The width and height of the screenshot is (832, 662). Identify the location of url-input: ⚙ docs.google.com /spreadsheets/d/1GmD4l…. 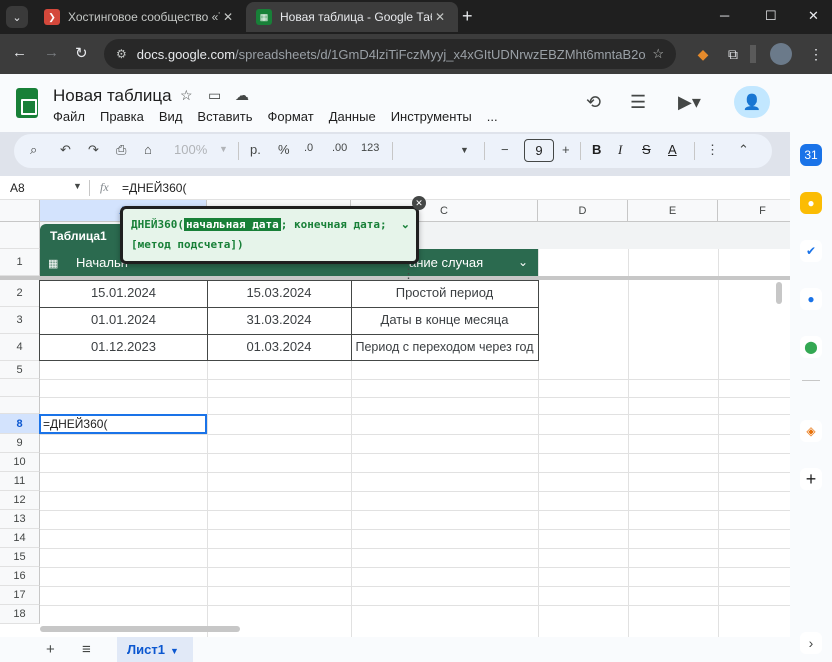
(390, 54).